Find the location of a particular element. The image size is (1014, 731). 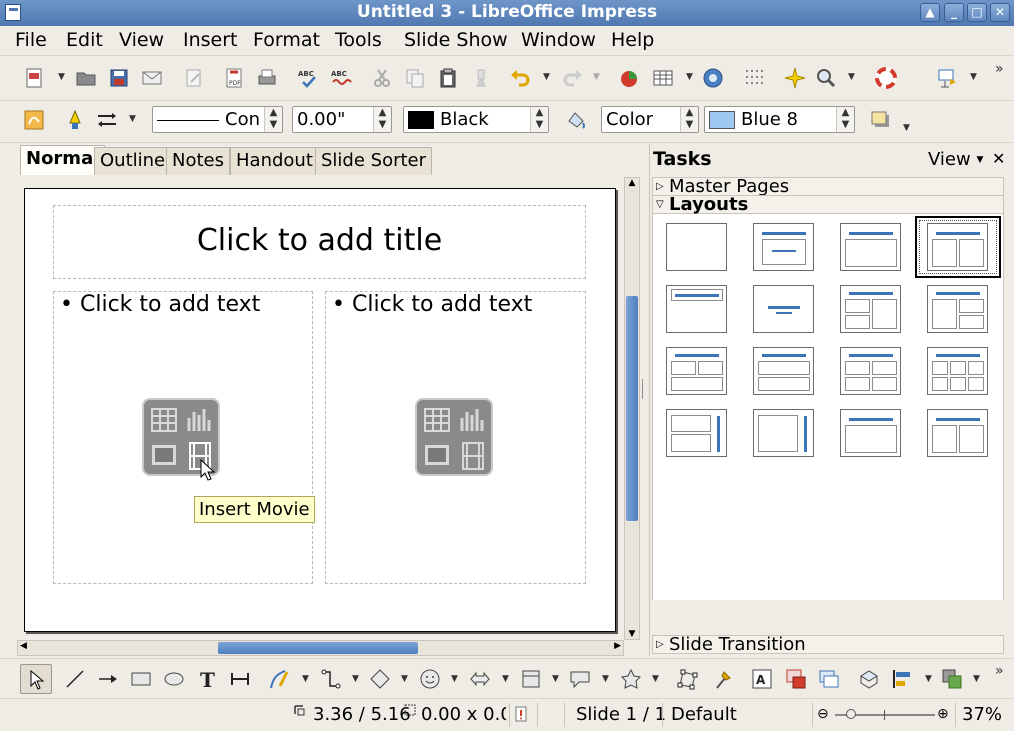

curve-tool-icon is located at coordinates (279, 679).